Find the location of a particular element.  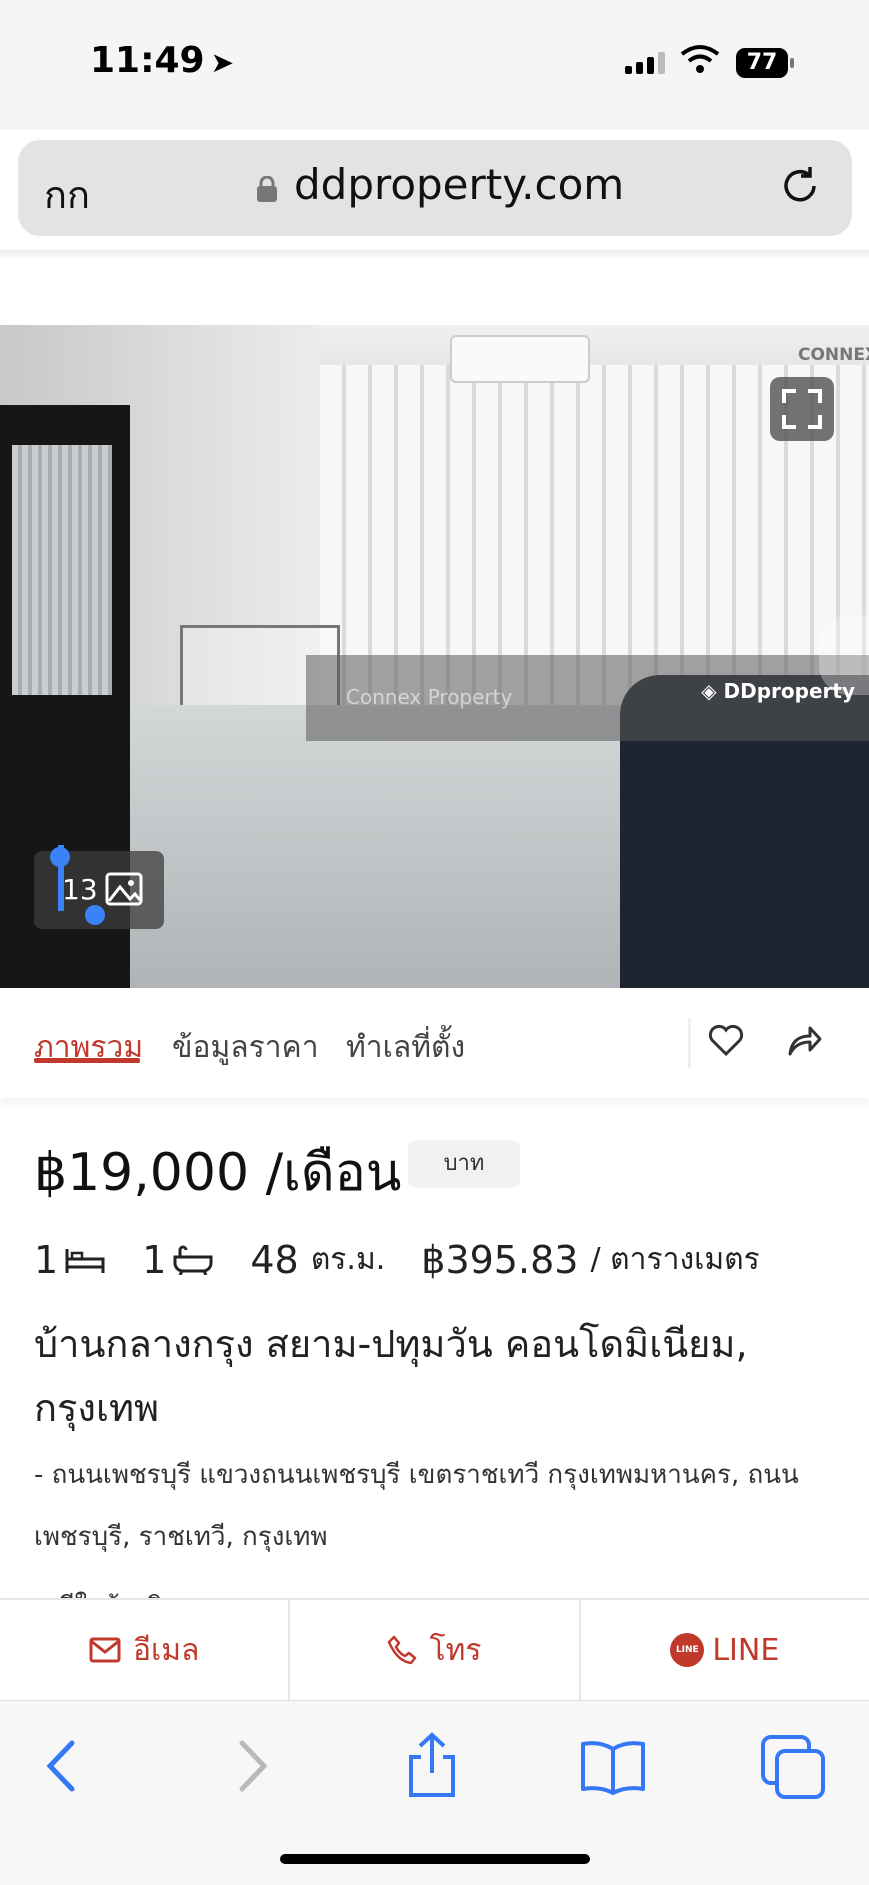

contact-bar: อีเมล โทร LINE LINE is located at coordinates (434, 1649).